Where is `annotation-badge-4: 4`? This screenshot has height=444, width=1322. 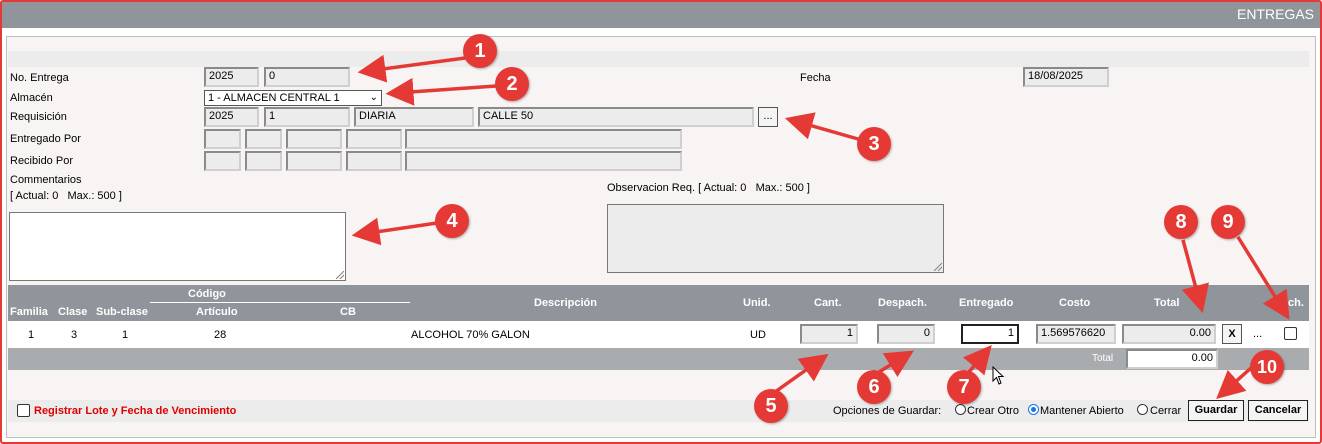 annotation-badge-4: 4 is located at coordinates (452, 221).